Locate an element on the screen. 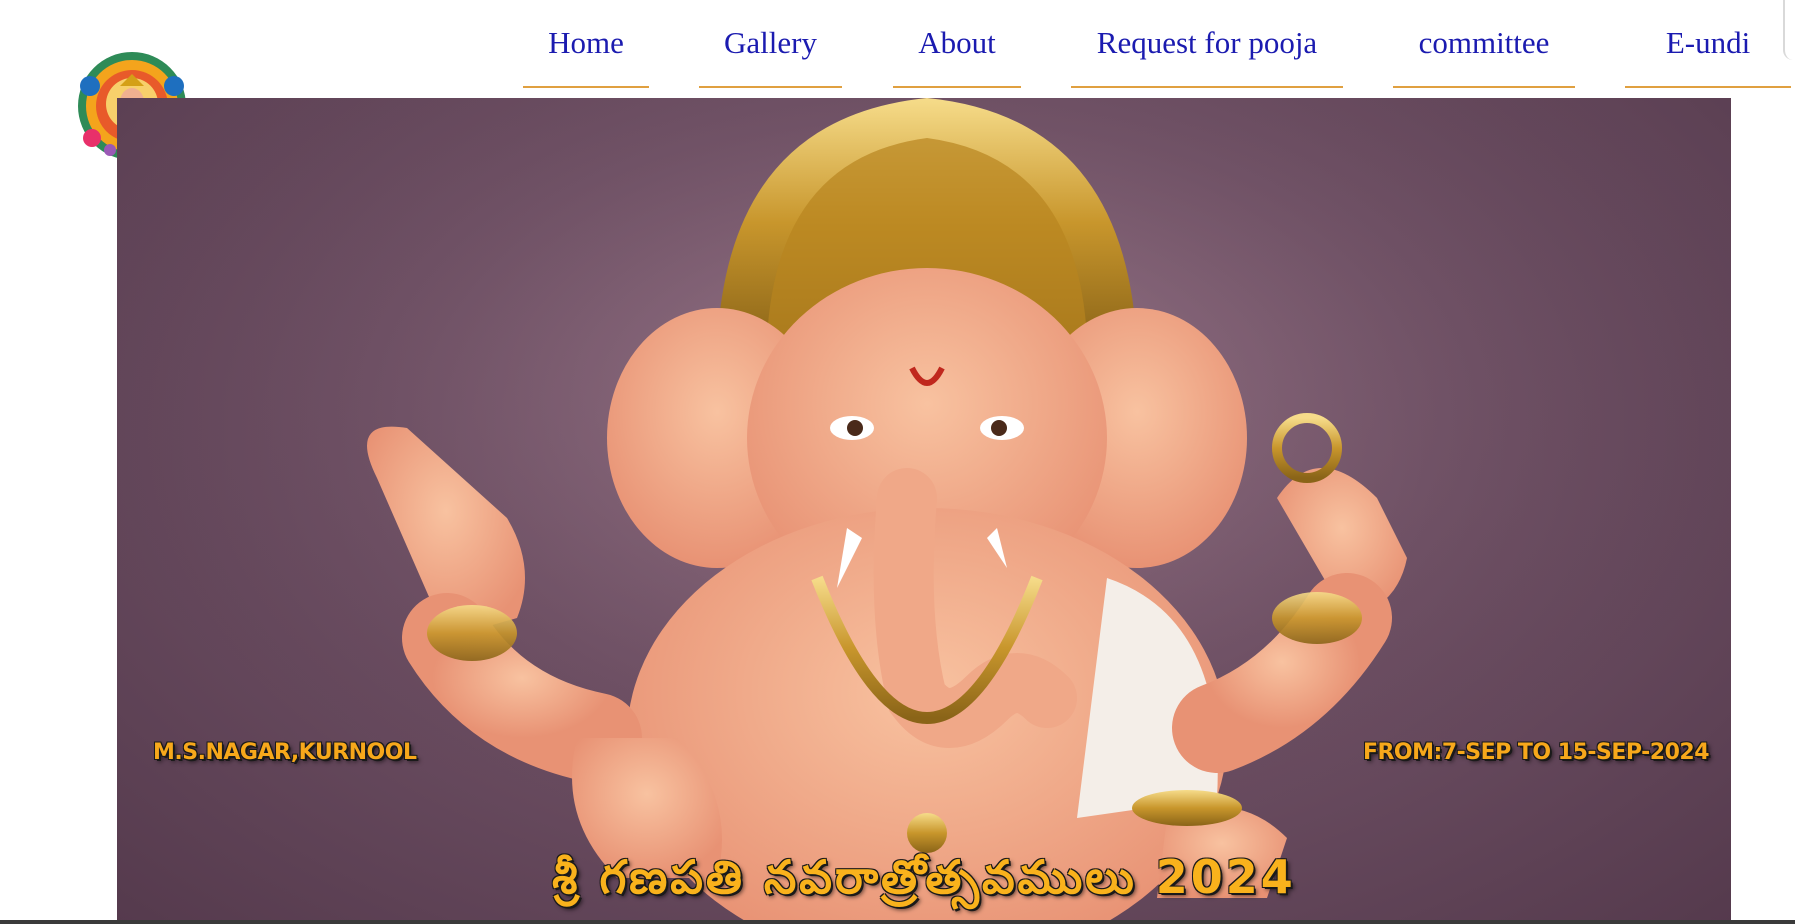 This screenshot has height=924, width=1795. nav-committee-label: committee is located at coordinates (1484, 42).